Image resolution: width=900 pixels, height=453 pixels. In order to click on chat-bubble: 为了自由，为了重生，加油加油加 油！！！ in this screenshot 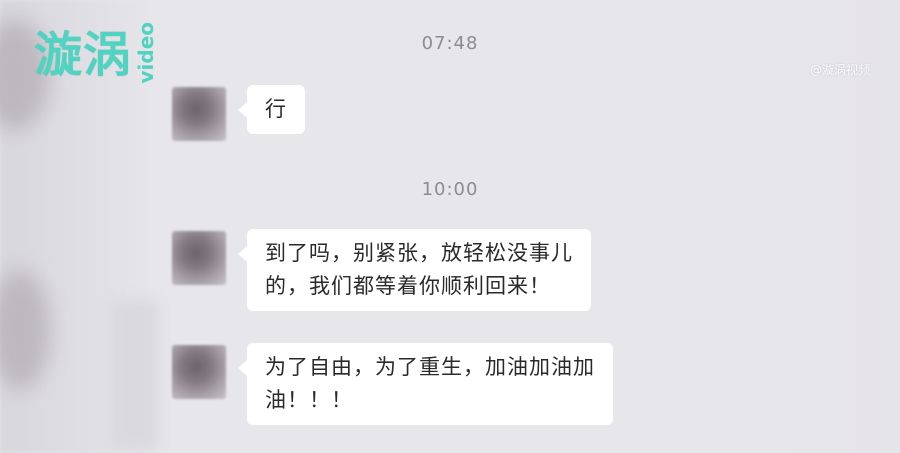, I will do `click(425, 384)`.